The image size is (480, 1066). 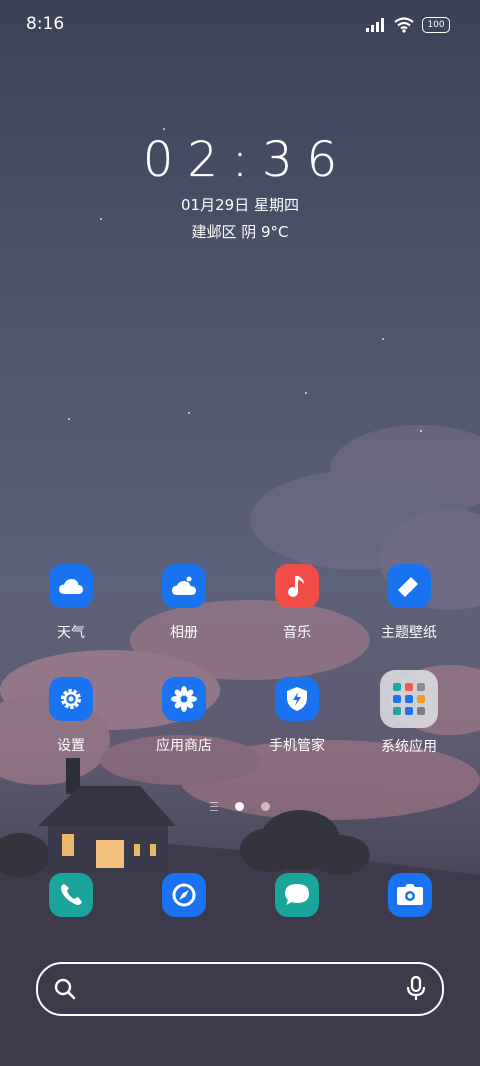 What do you see at coordinates (71, 746) in the screenshot?
I see `app-label: 设置` at bounding box center [71, 746].